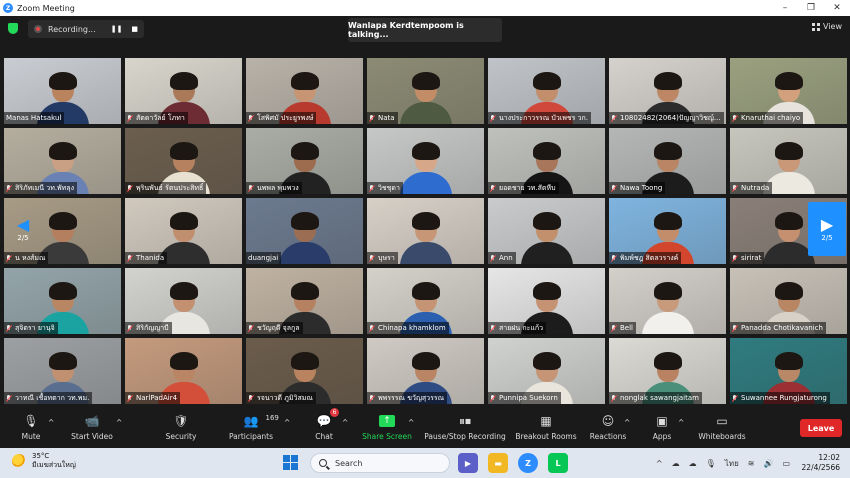 The image size is (850, 478). What do you see at coordinates (345, 435) in the screenshot?
I see `chat-options-caret: ^` at bounding box center [345, 435].